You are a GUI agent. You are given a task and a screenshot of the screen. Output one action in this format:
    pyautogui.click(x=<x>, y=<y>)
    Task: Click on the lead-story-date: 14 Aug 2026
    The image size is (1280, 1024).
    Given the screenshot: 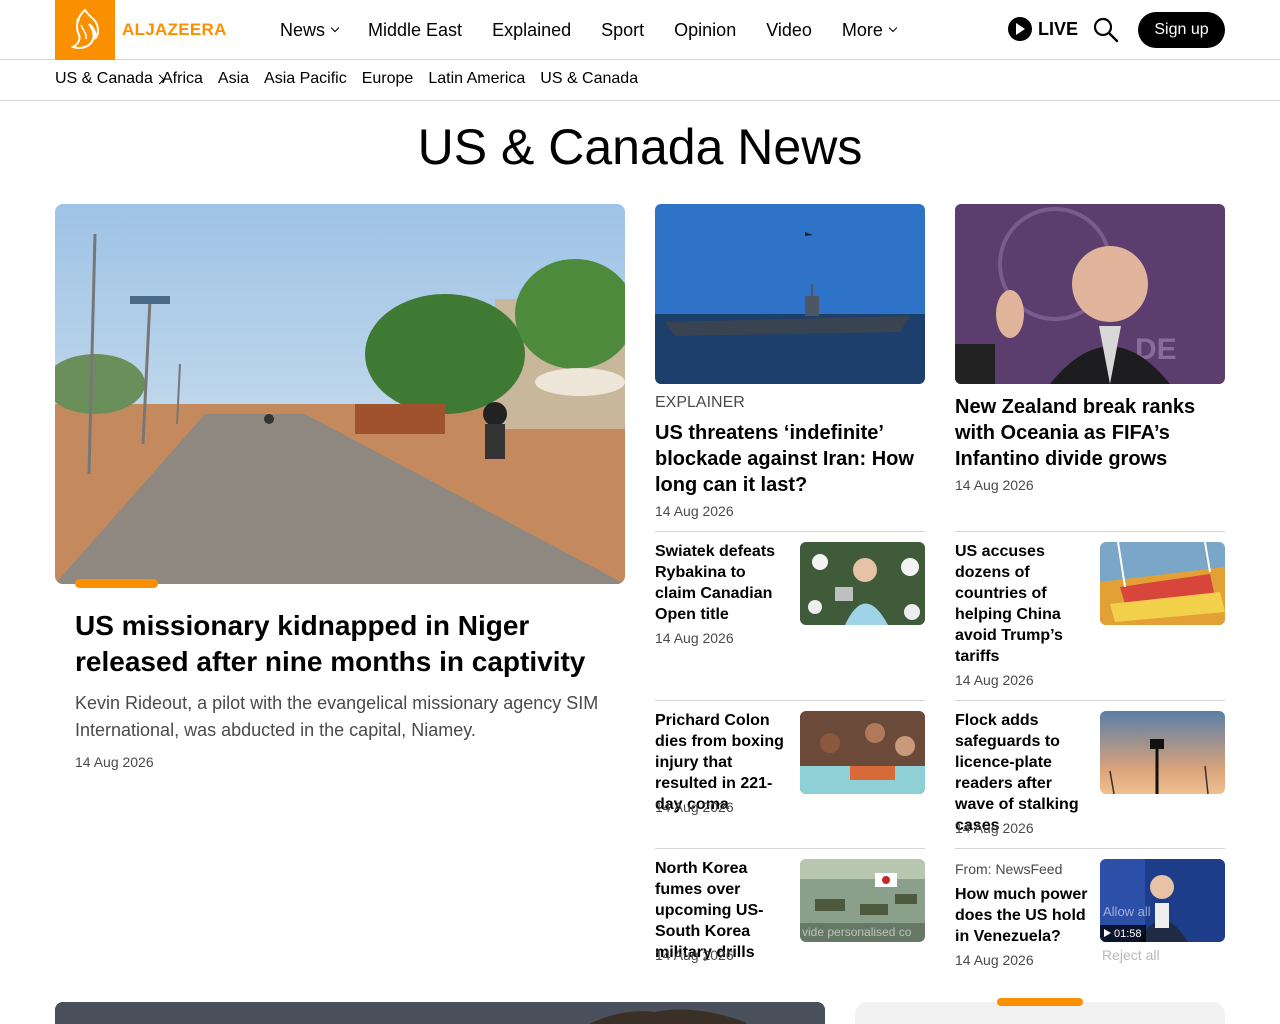 What is the action you would take?
    pyautogui.click(x=114, y=762)
    